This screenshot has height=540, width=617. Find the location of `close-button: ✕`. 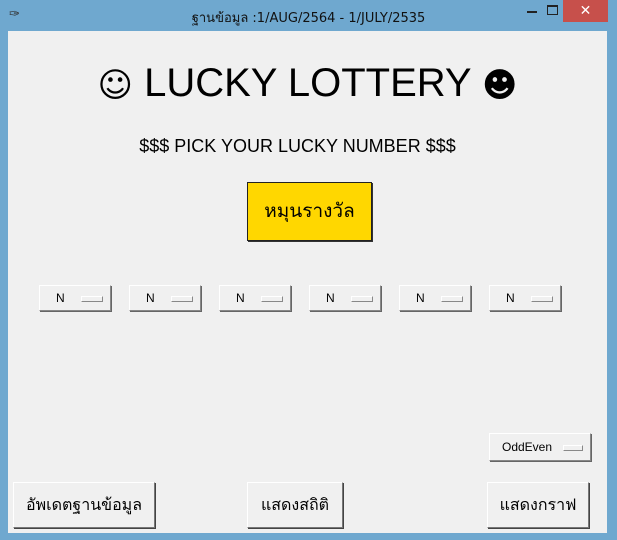

close-button: ✕ is located at coordinates (585, 11).